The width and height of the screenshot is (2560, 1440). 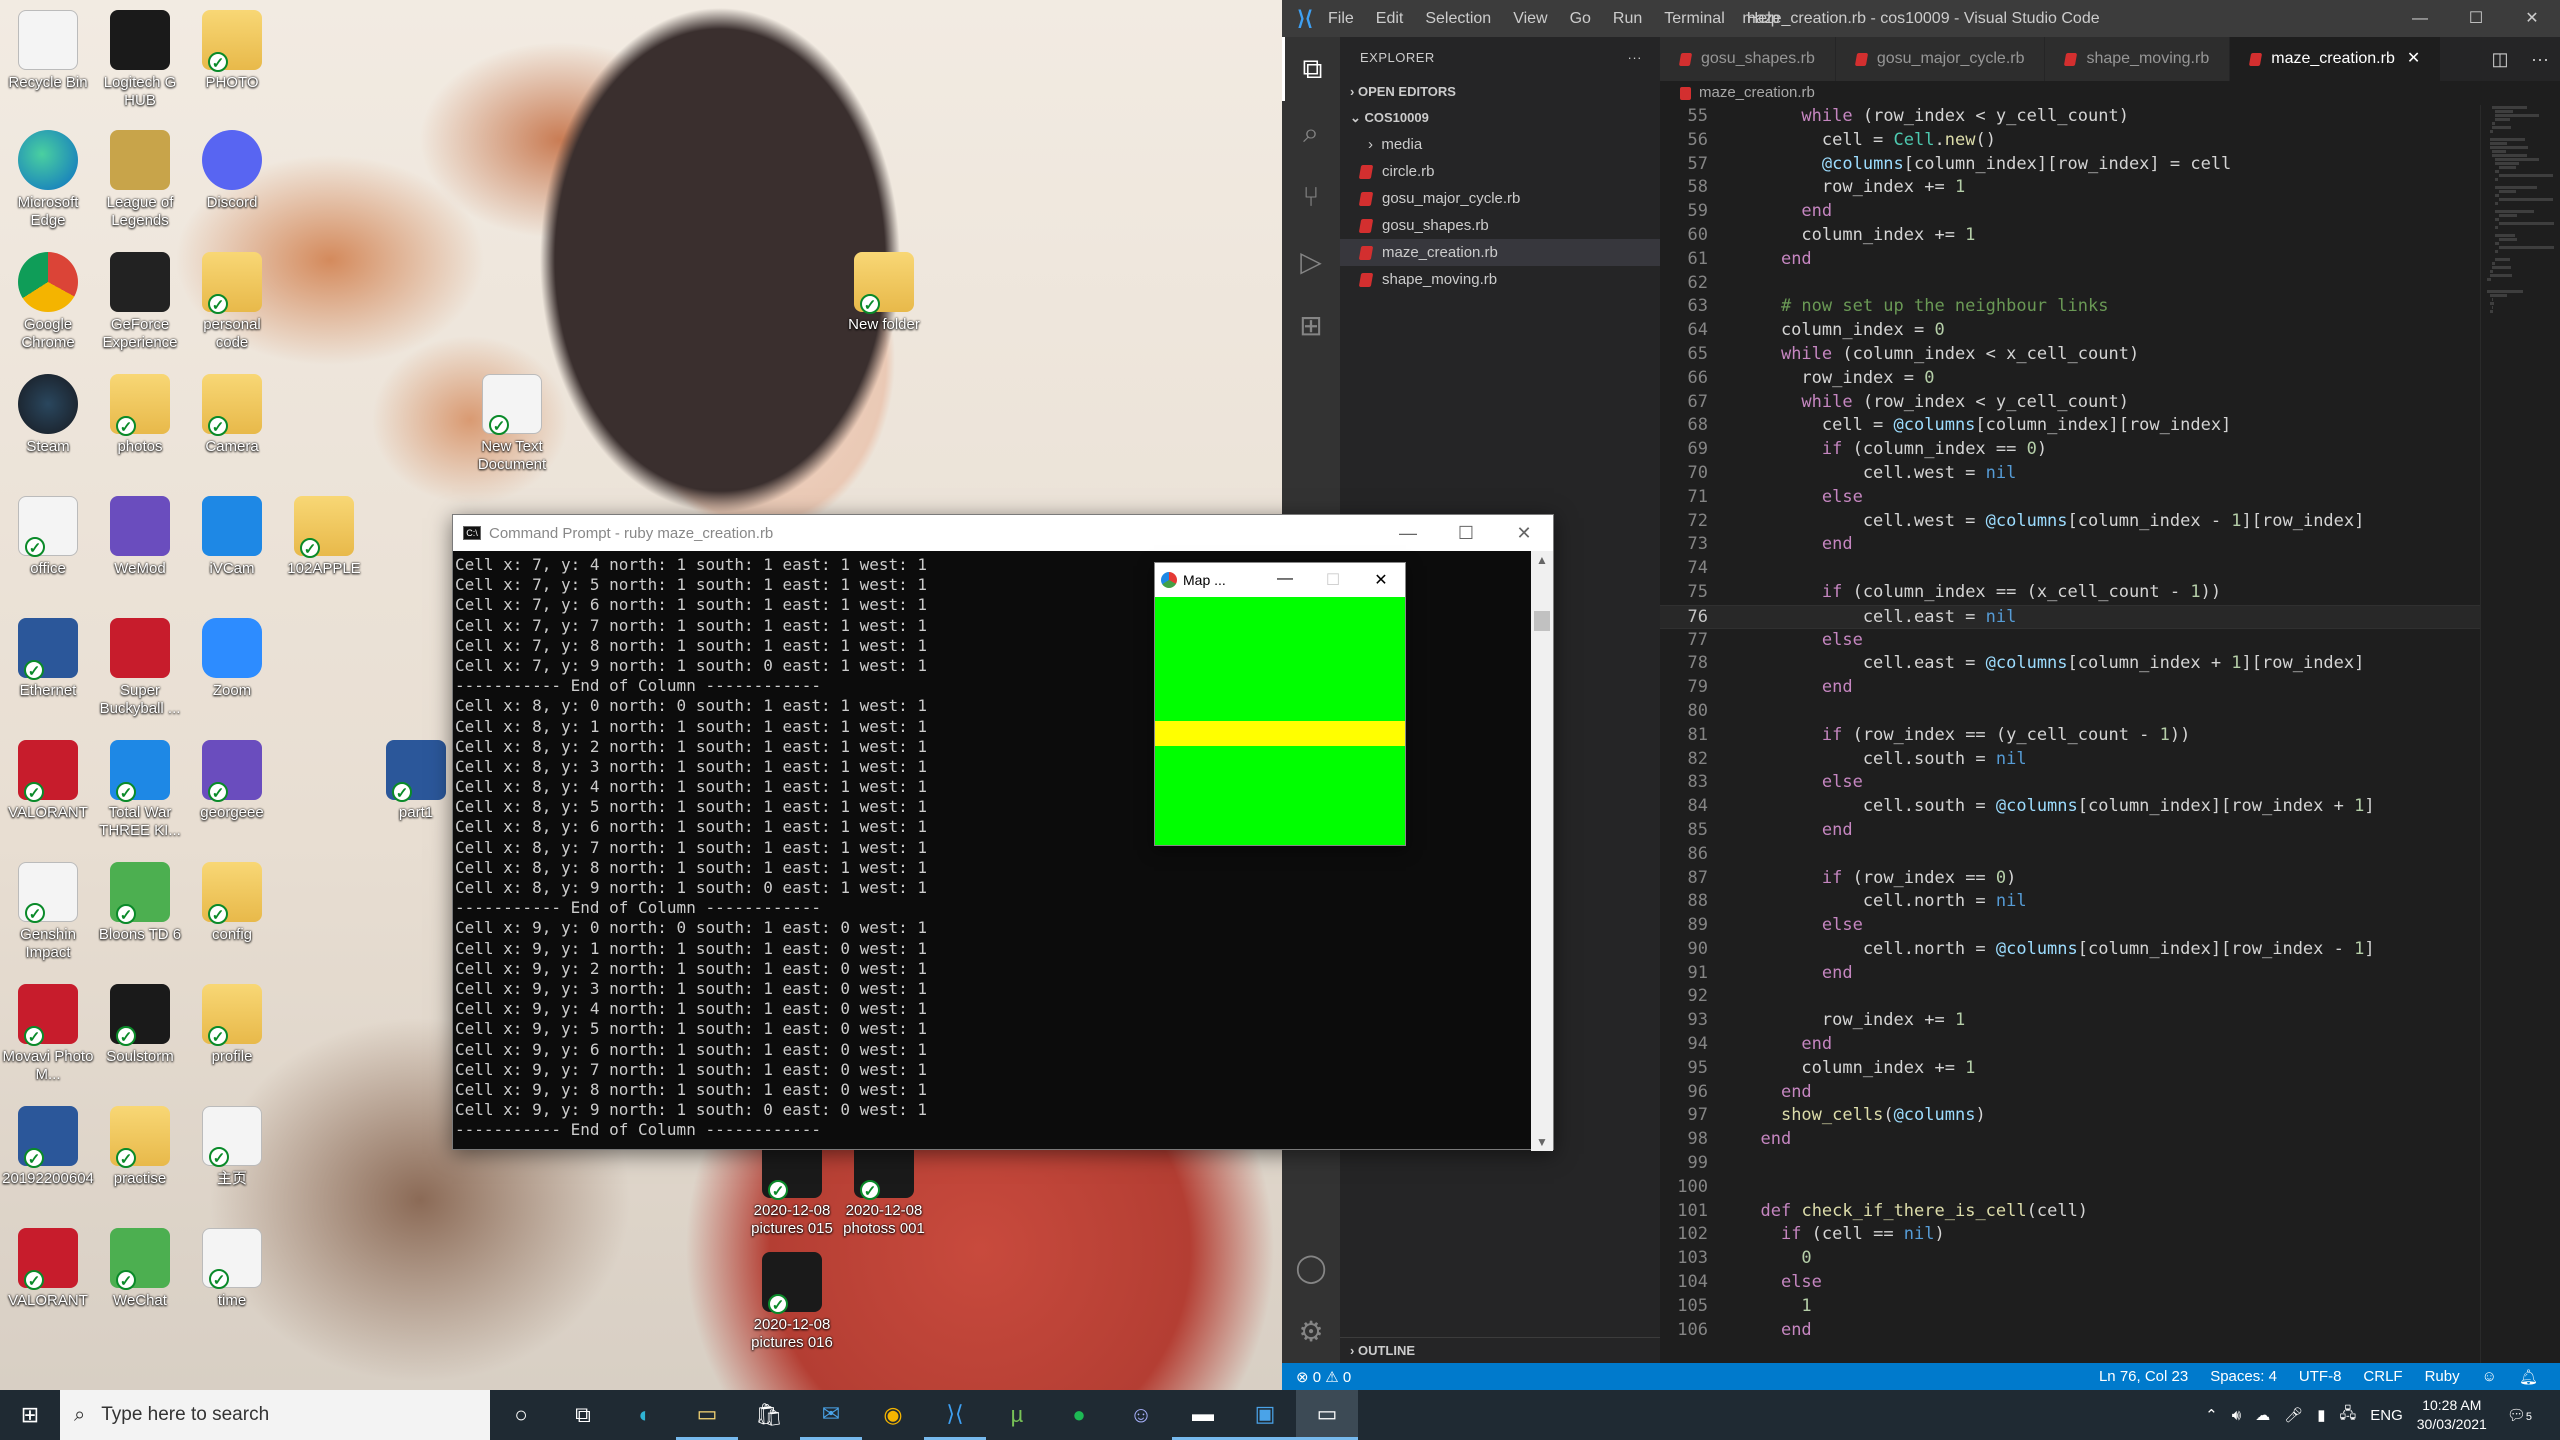 I want to click on code-line: 63 # now set up the neighbour links, so click(x=2070, y=307).